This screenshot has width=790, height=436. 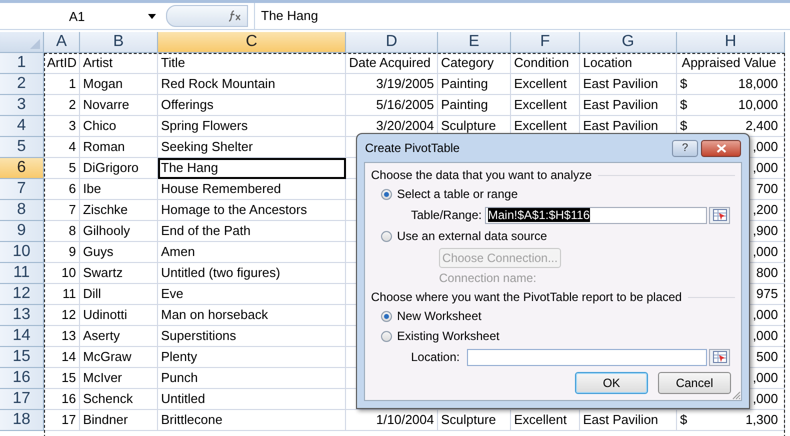 I want to click on row-header: 17, so click(x=22, y=399).